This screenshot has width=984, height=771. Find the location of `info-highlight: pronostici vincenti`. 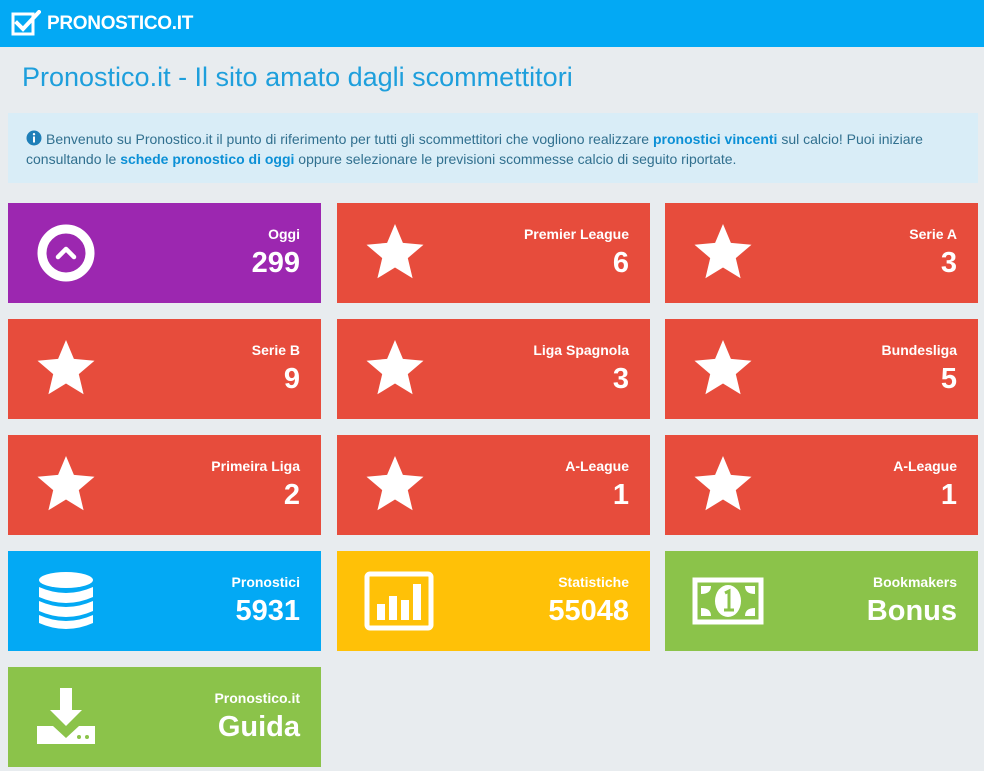

info-highlight: pronostici vincenti is located at coordinates (715, 139).